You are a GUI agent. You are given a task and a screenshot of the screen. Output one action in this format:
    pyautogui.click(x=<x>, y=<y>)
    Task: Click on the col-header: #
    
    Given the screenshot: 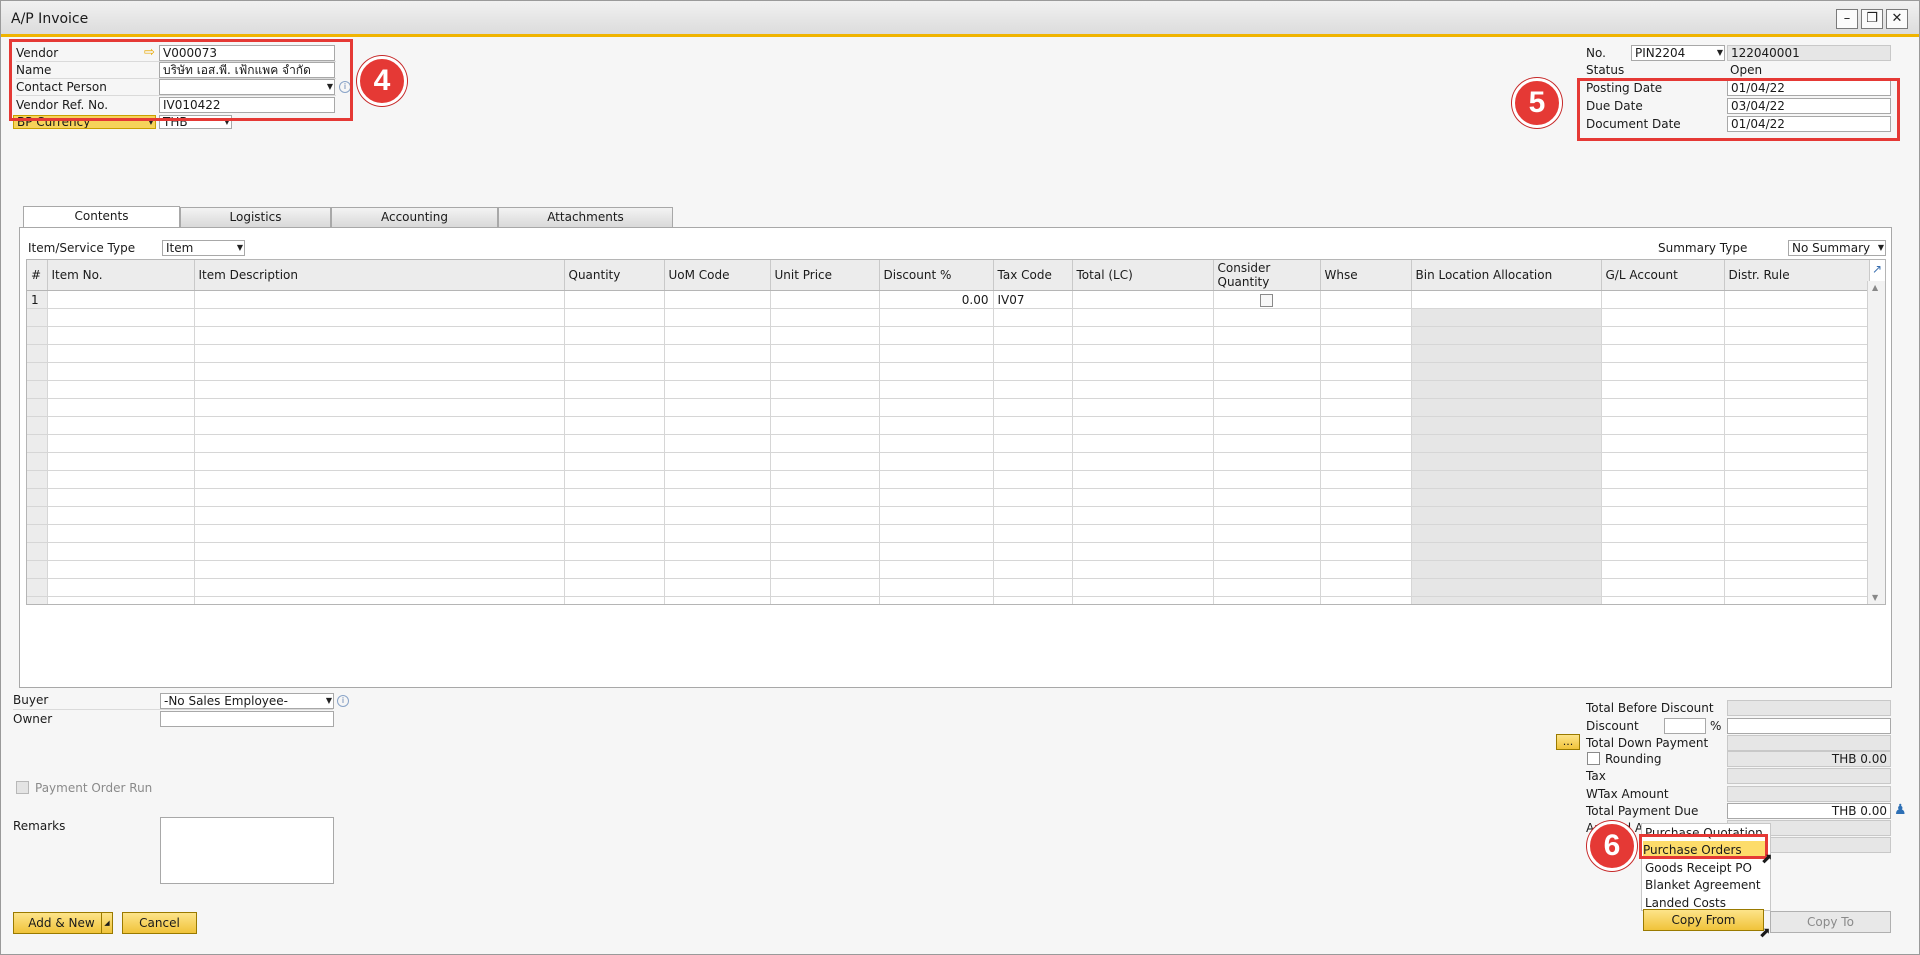 What is the action you would take?
    pyautogui.click(x=37, y=275)
    